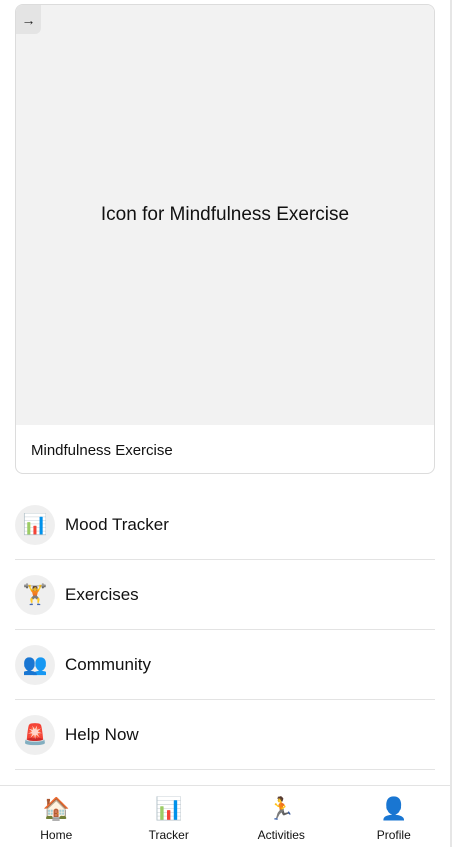 This screenshot has width=452, height=847. What do you see at coordinates (168, 835) in the screenshot?
I see `nav-item-label: Tracker` at bounding box center [168, 835].